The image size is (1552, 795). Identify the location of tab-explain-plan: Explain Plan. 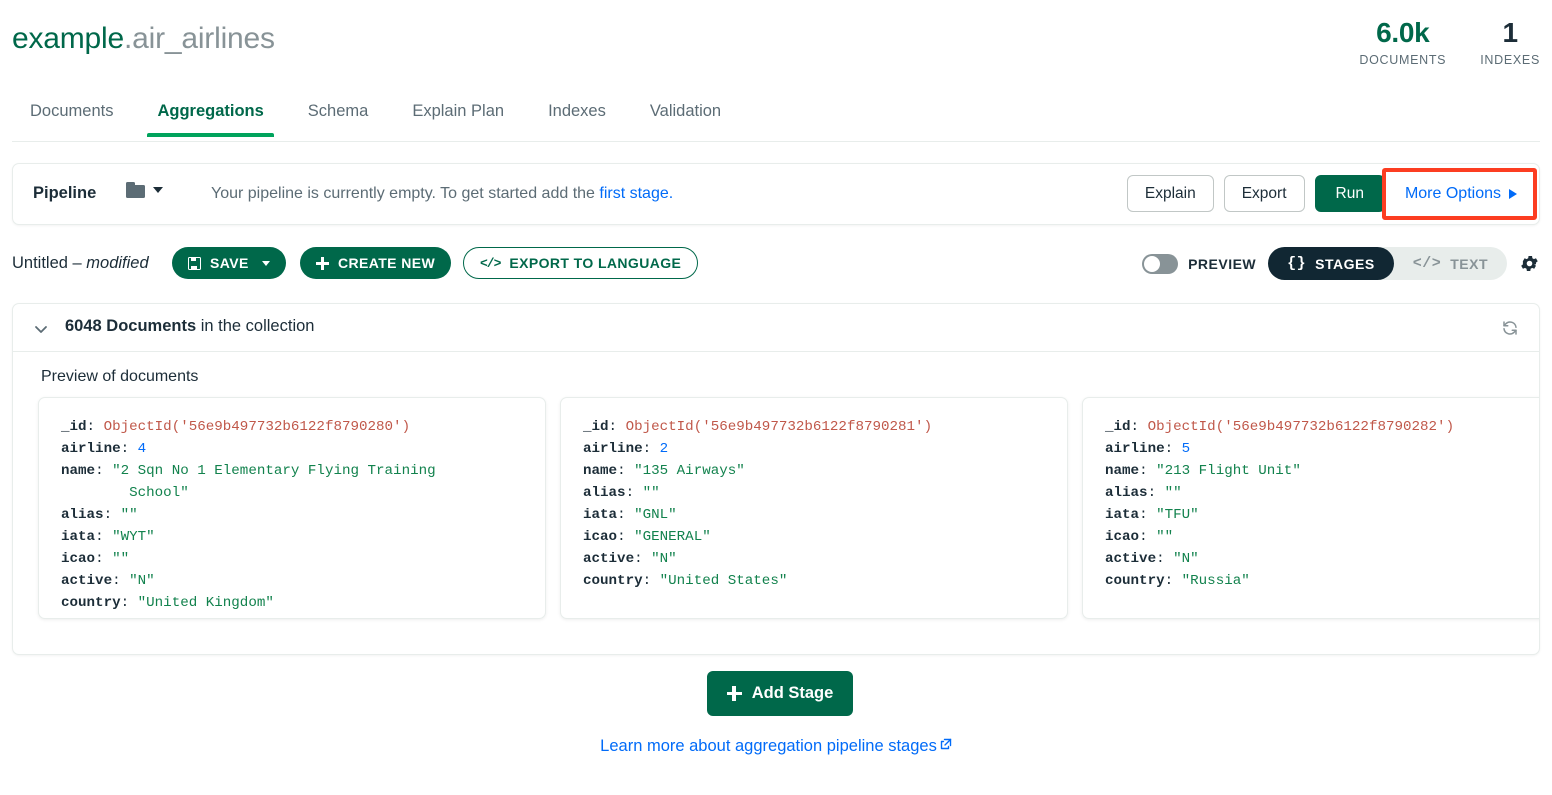
(458, 116).